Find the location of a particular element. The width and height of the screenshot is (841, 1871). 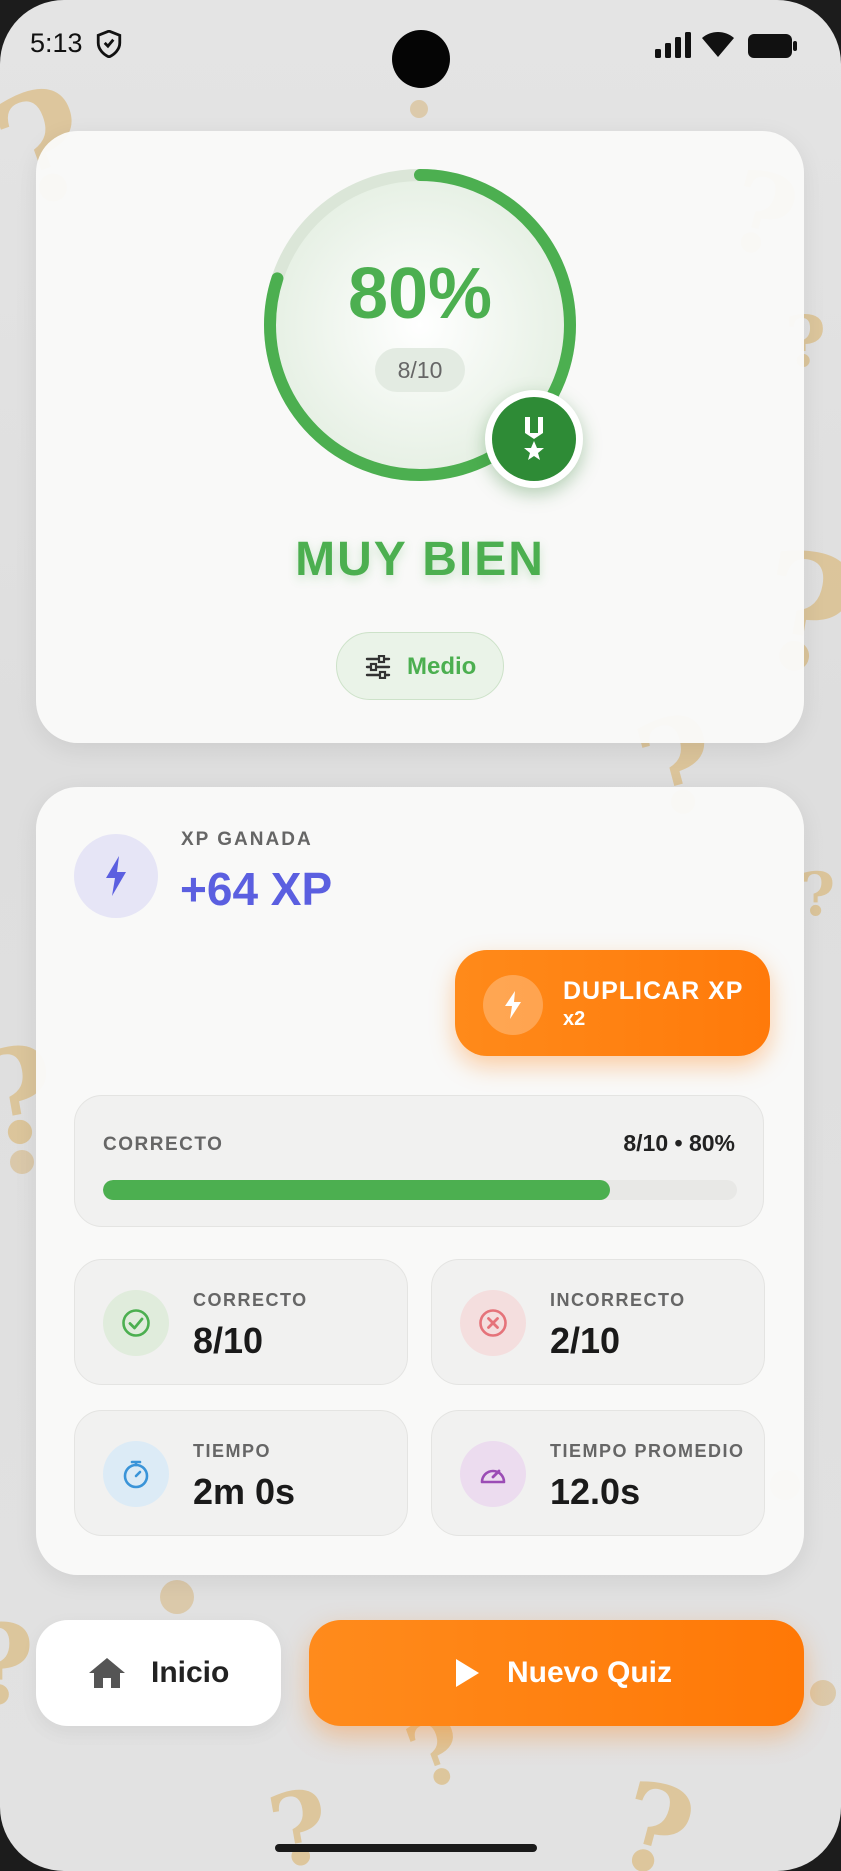

status-bar: 5:13 is located at coordinates (420, 45).